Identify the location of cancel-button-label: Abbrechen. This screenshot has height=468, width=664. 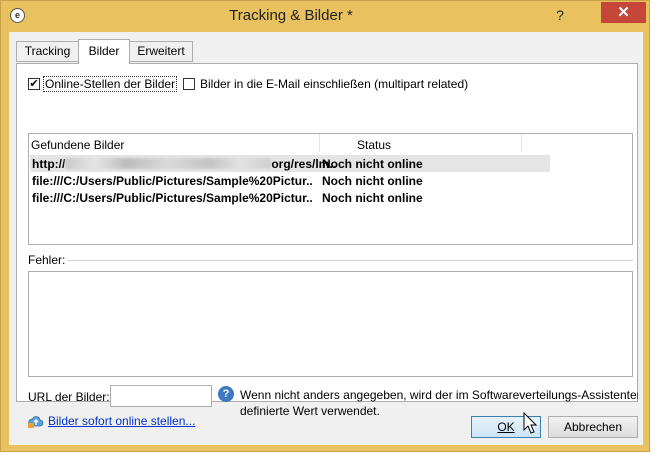
(593, 427).